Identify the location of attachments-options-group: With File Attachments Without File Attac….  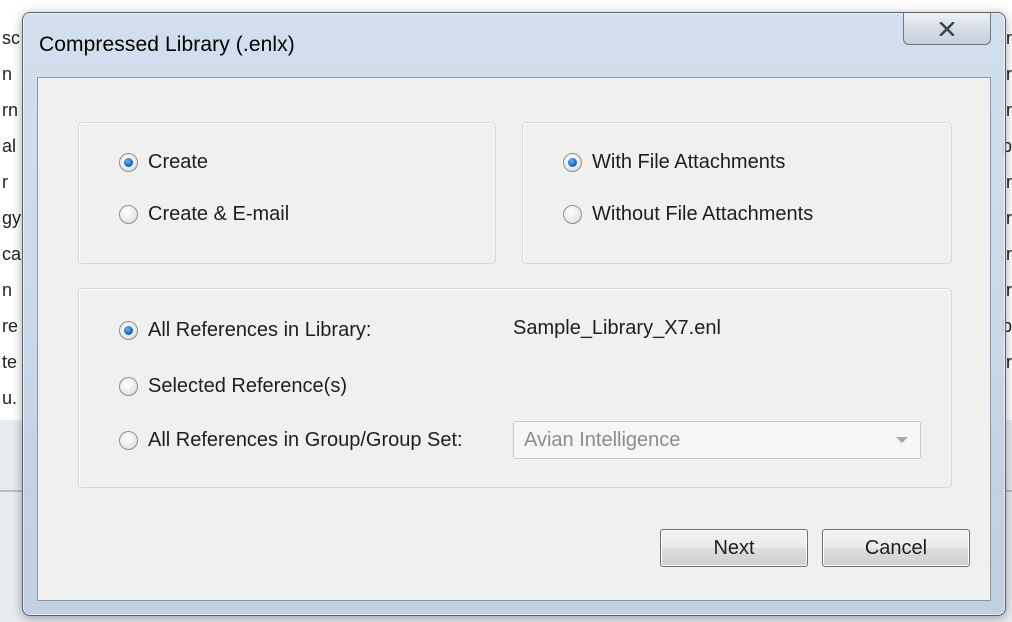
(737, 193).